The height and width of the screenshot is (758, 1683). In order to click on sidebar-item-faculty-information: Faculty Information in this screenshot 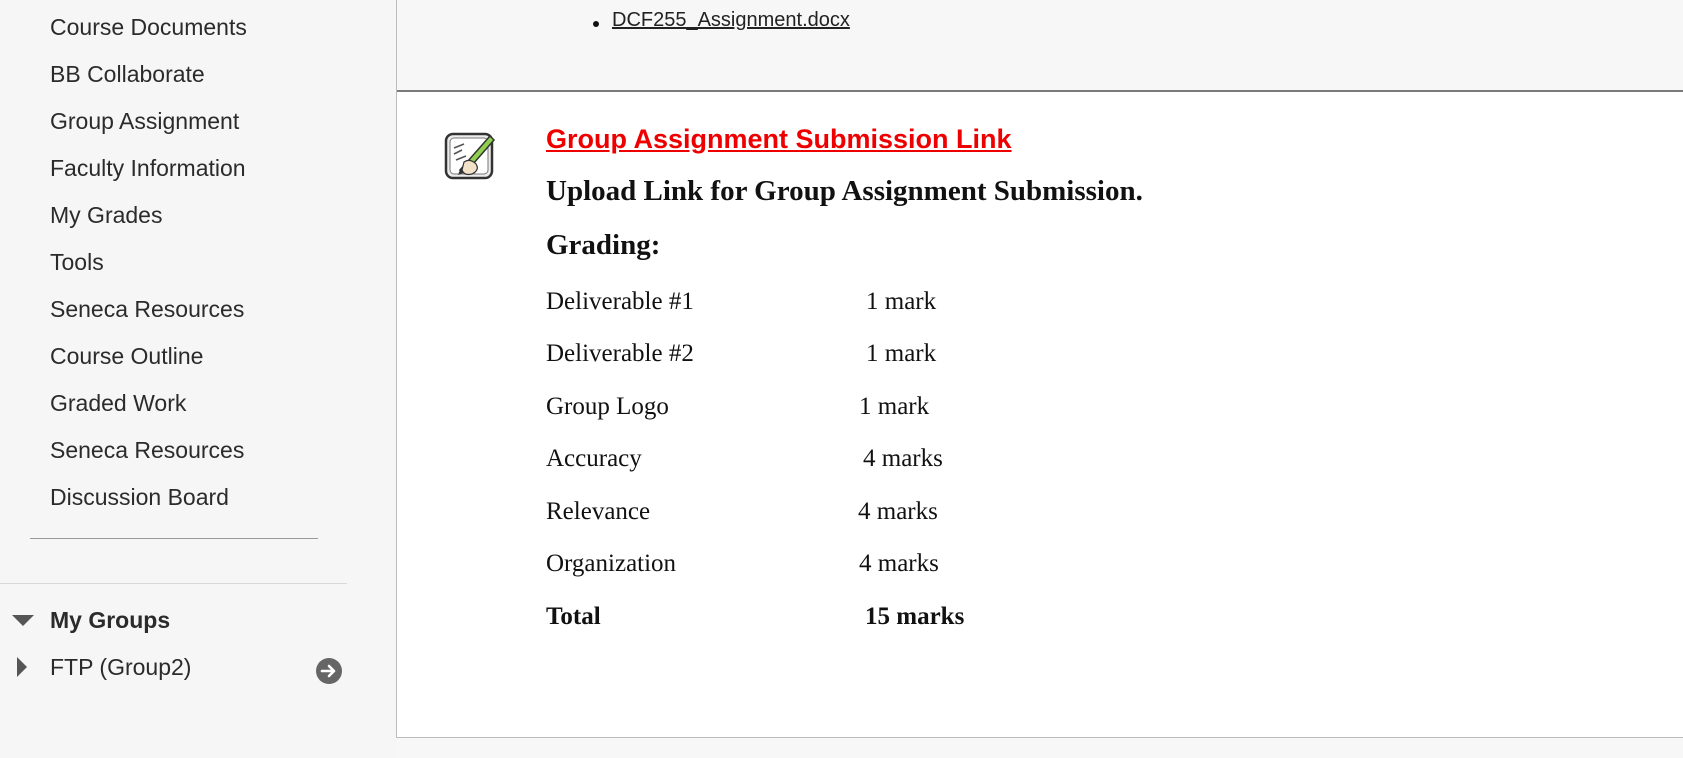, I will do `click(148, 171)`.